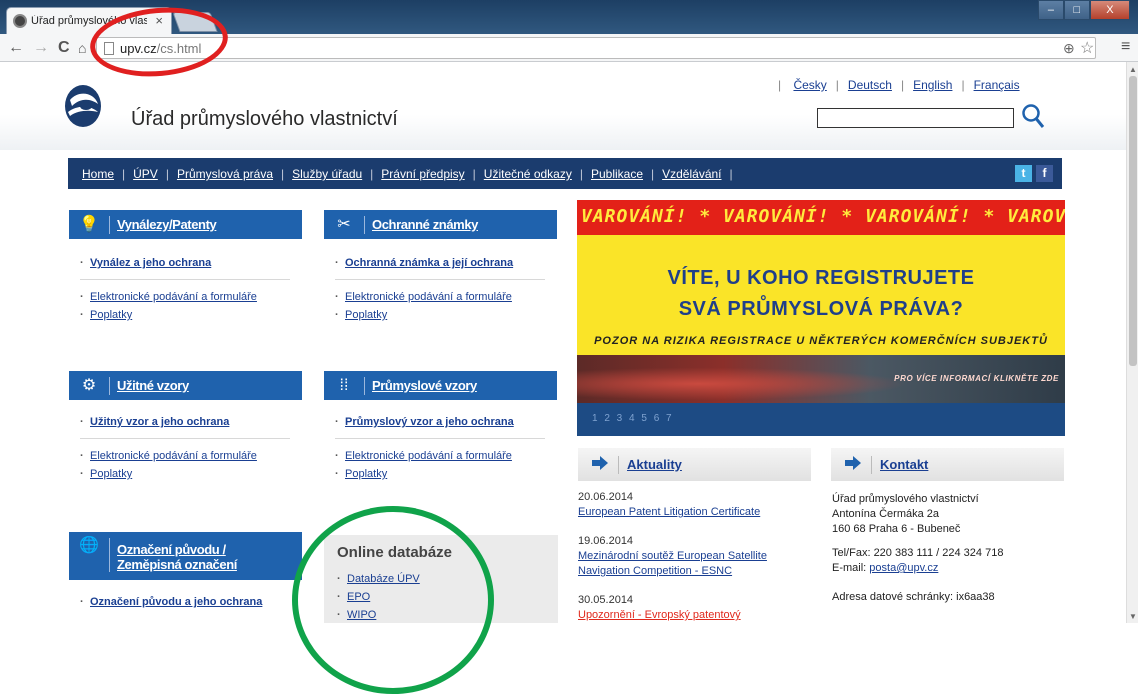 This screenshot has height=694, width=1138. What do you see at coordinates (976, 378) in the screenshot?
I see `banner-more-info-link: PRO VÍCE INFORMACÍ KLIKNĚTE ZDE` at bounding box center [976, 378].